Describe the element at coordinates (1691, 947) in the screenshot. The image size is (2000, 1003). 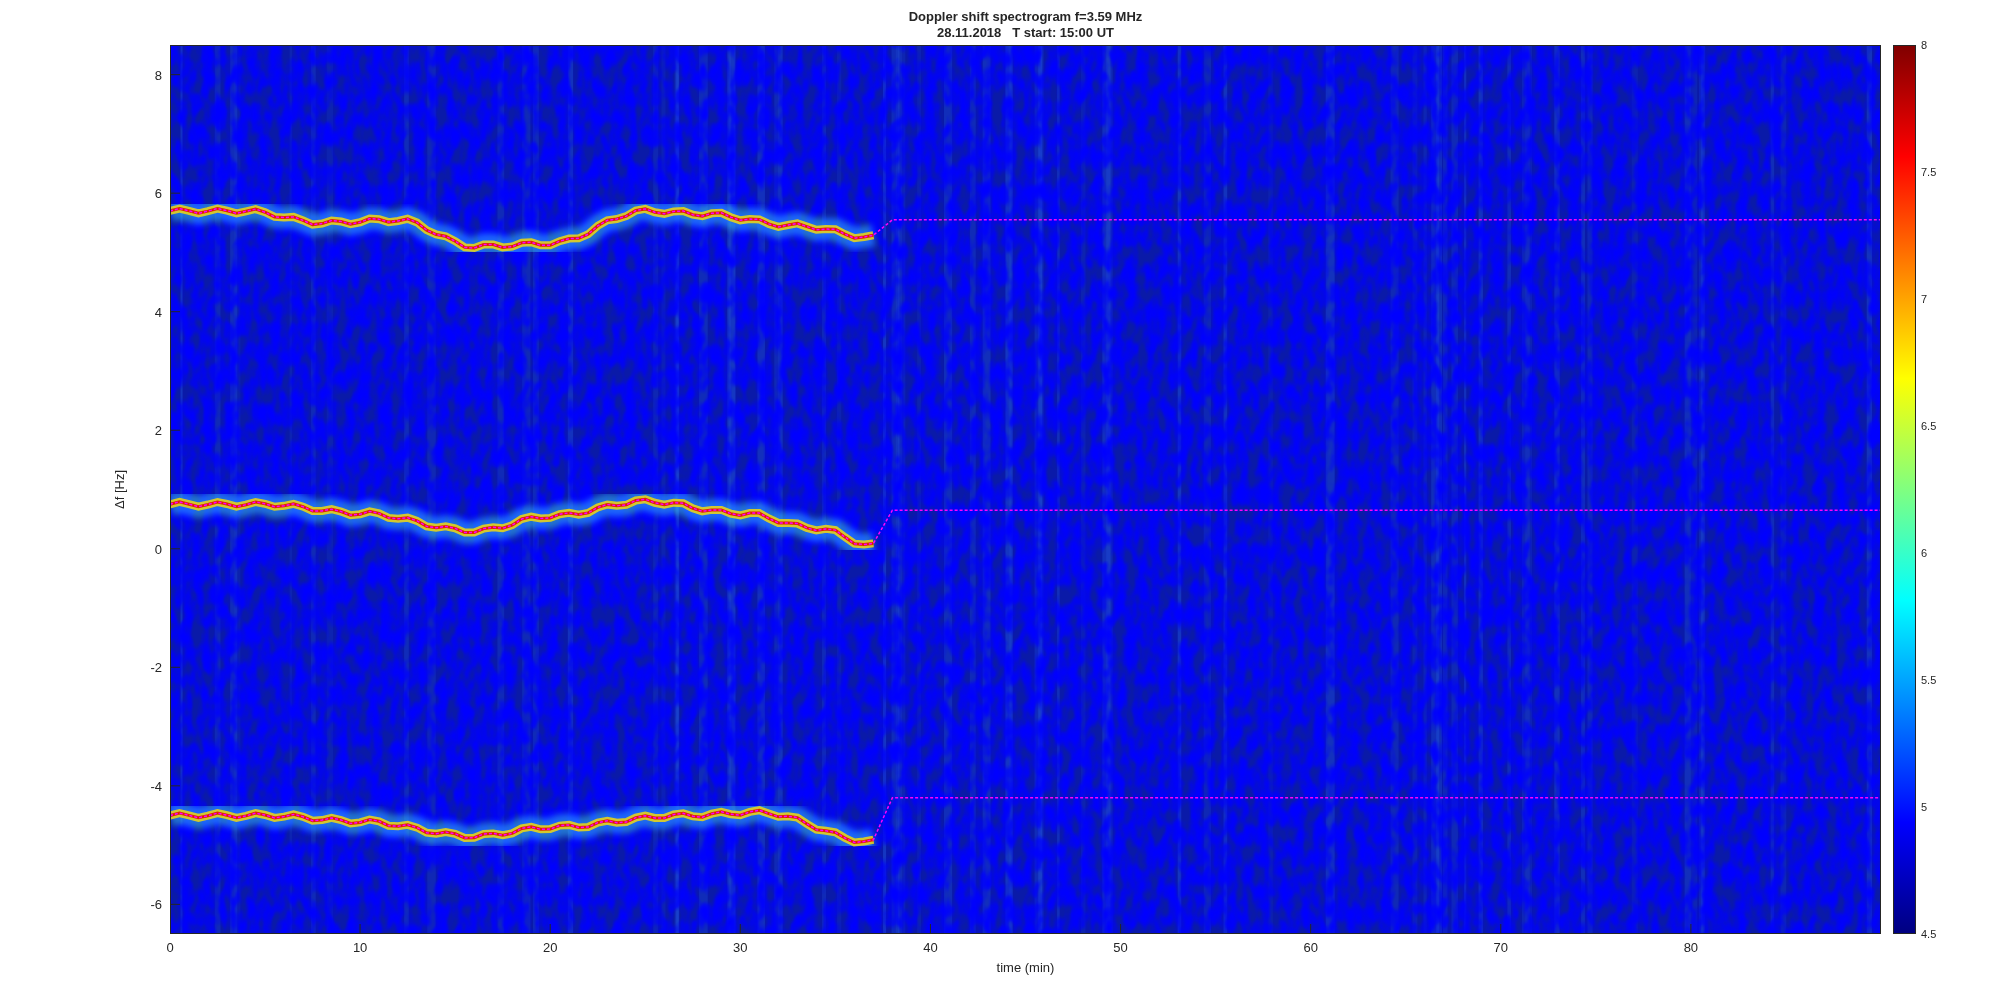
I see `x-tick-label: 80` at that location.